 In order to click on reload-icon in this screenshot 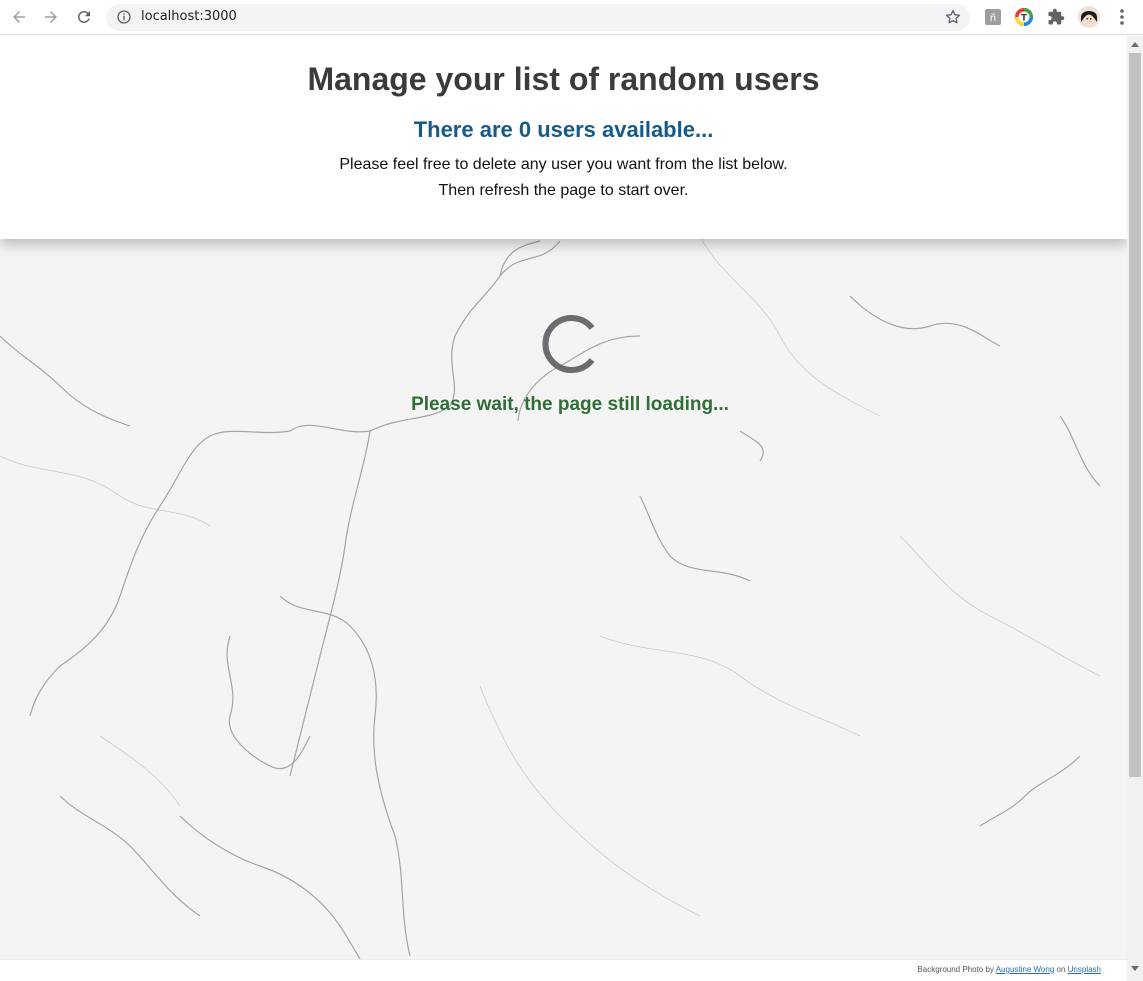, I will do `click(83, 16)`.